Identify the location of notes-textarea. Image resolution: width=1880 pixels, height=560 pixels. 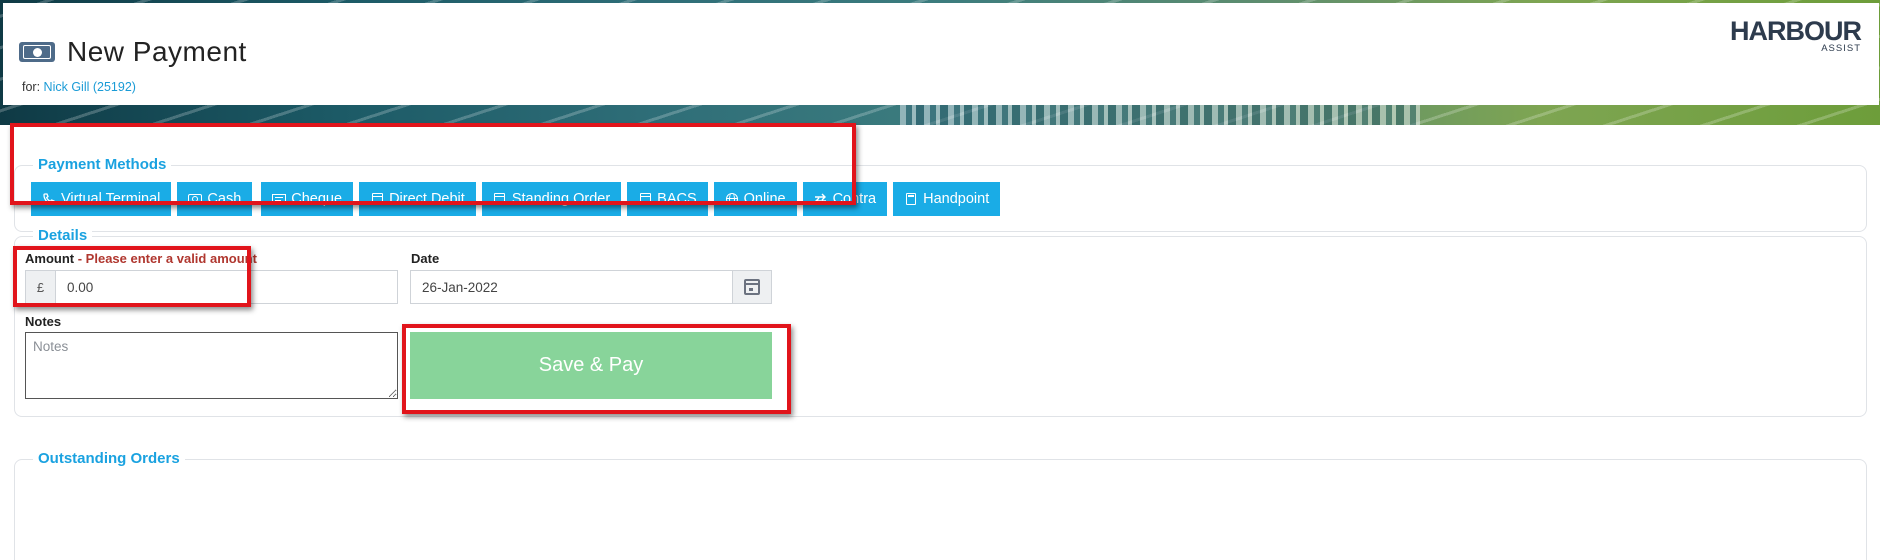
(211, 365).